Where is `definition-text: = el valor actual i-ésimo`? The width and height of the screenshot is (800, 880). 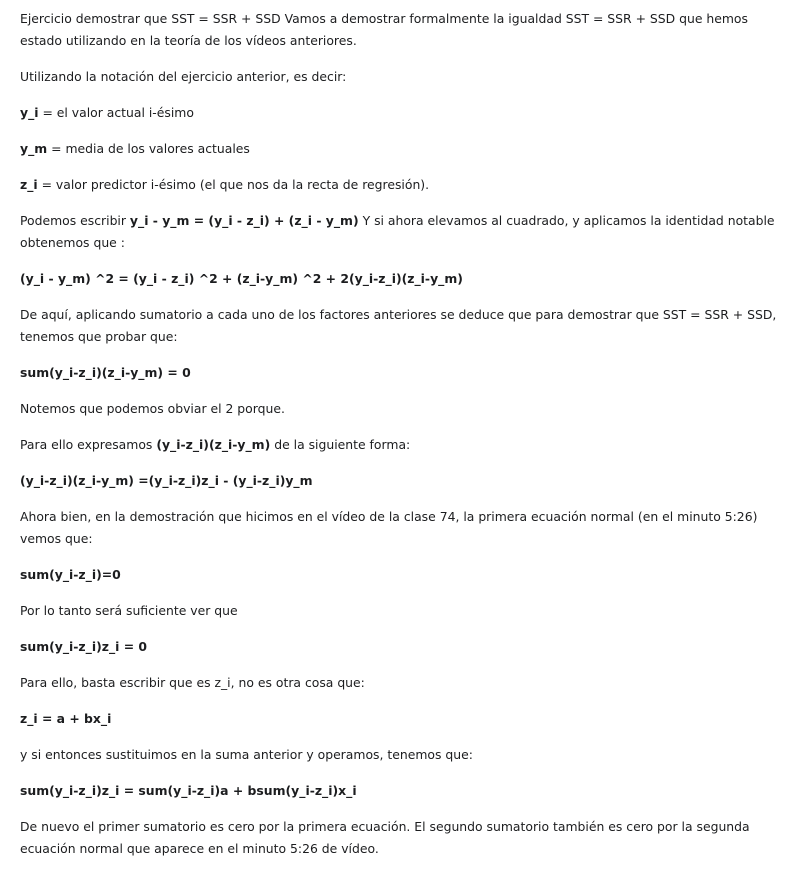
definition-text: = el valor actual i-ésimo is located at coordinates (116, 112).